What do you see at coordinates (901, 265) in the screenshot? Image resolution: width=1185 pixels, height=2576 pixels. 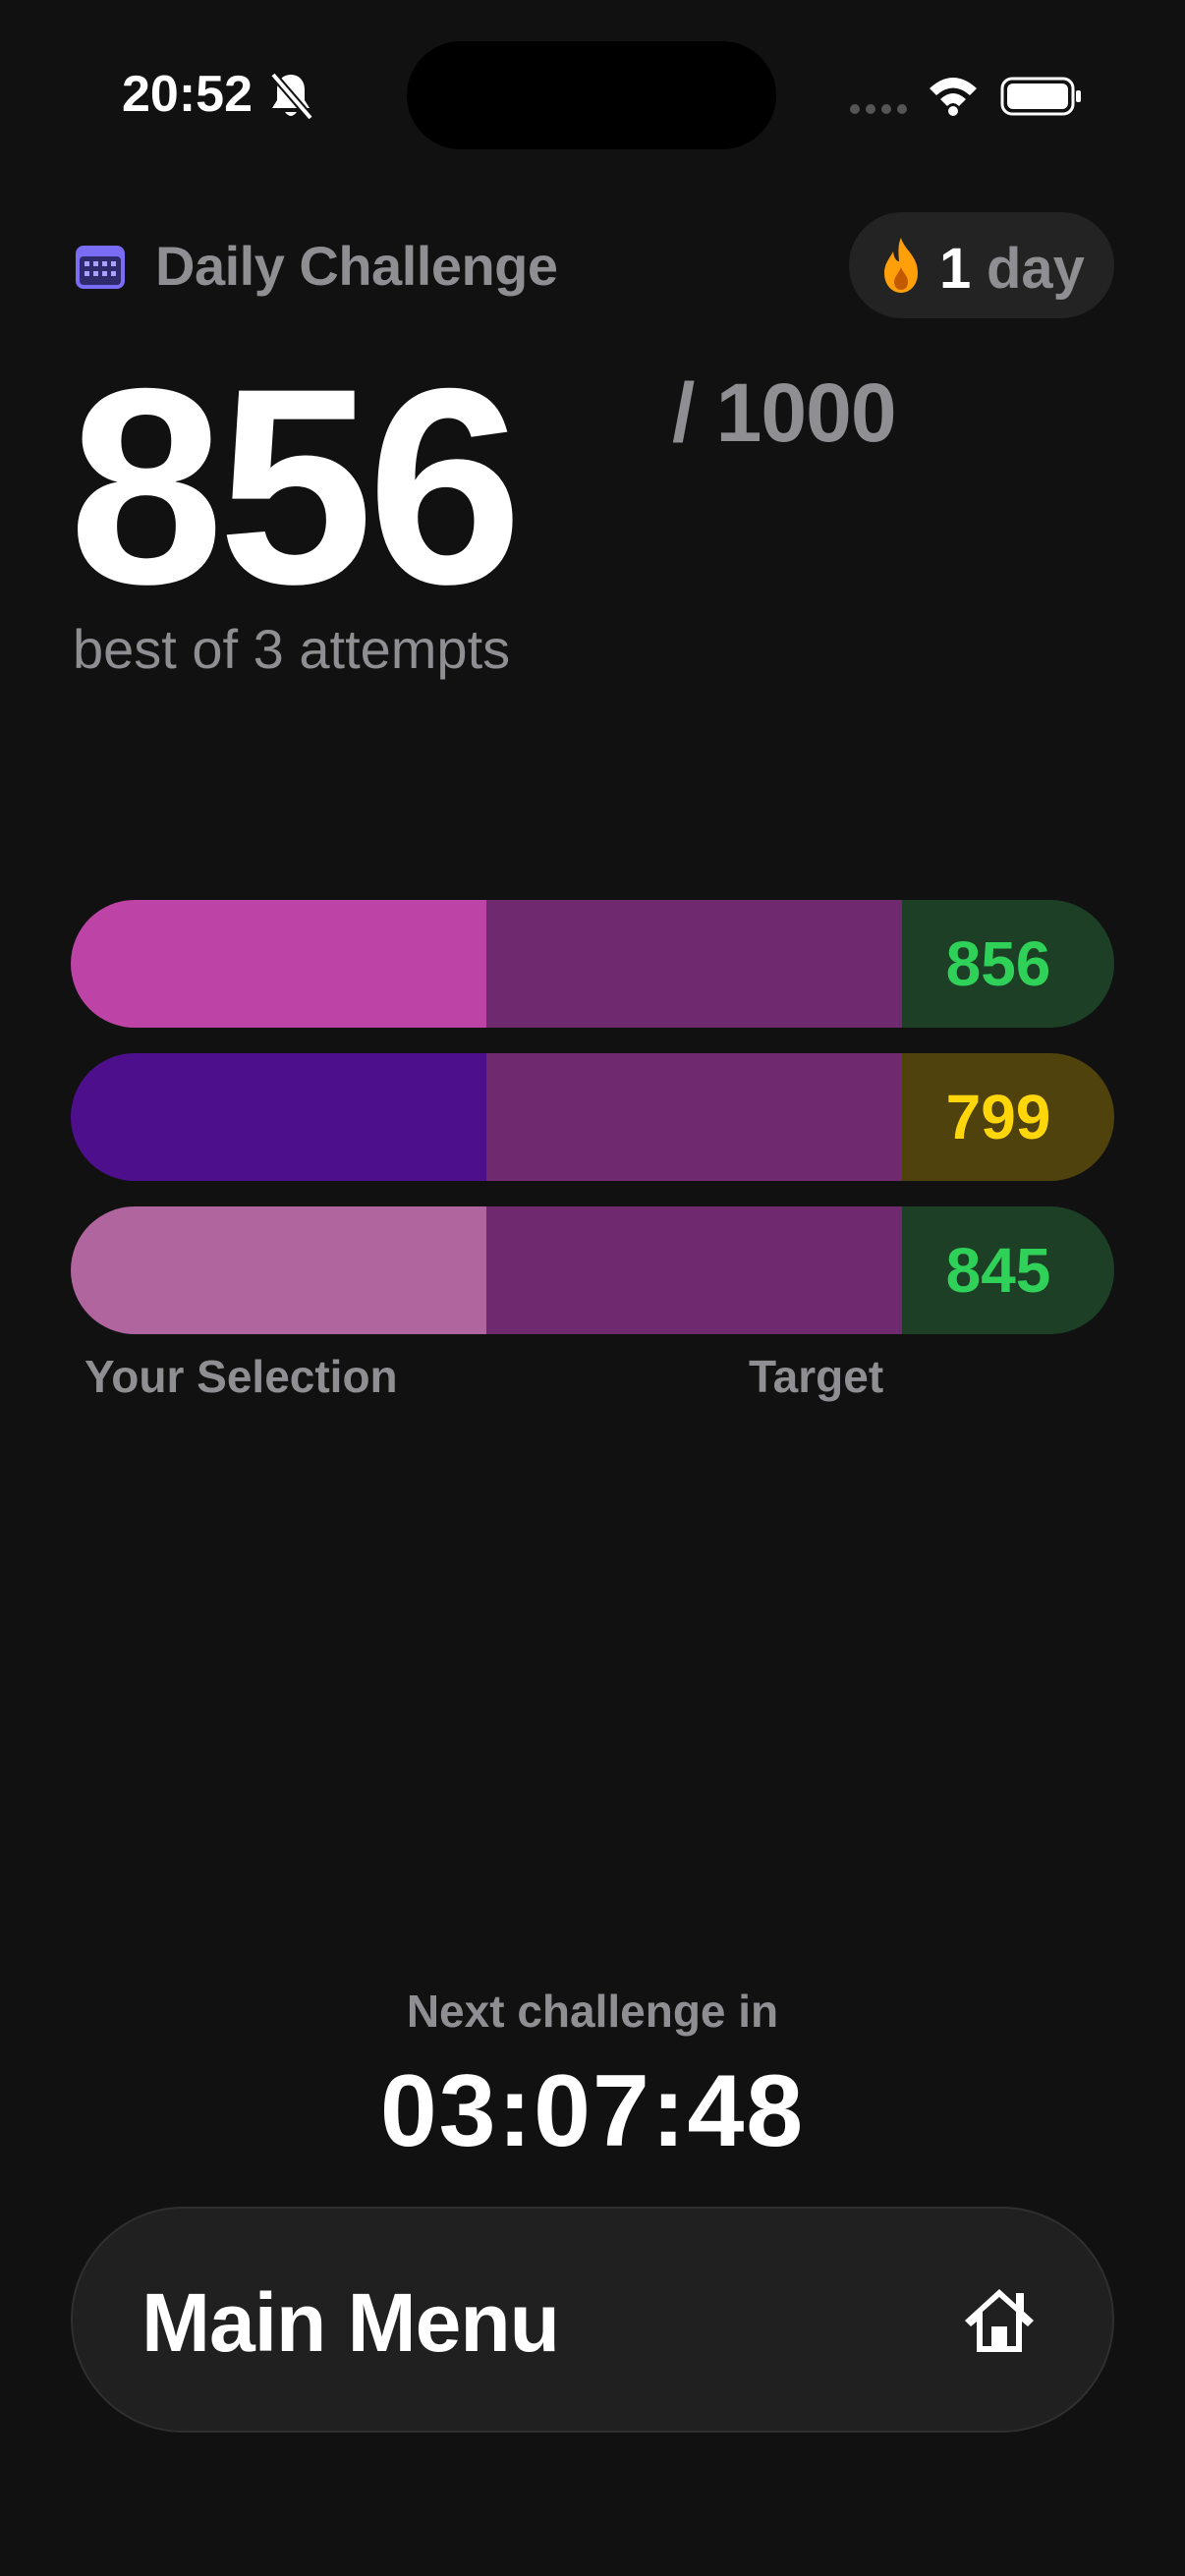 I see `flame-icon` at bounding box center [901, 265].